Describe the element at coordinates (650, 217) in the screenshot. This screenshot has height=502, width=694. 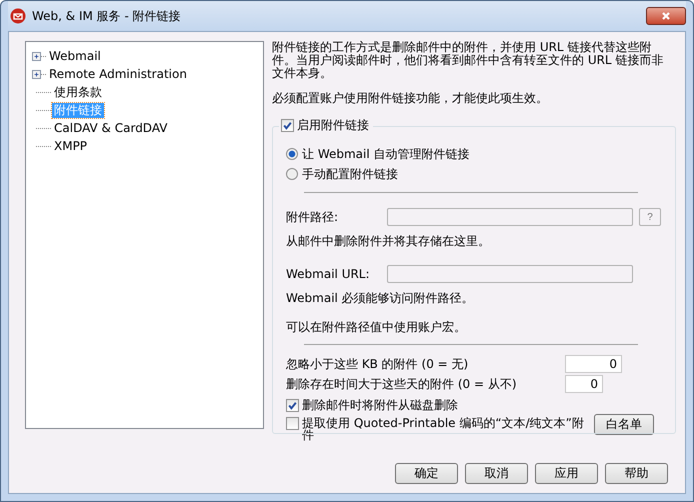
I see `help-button: ?` at that location.